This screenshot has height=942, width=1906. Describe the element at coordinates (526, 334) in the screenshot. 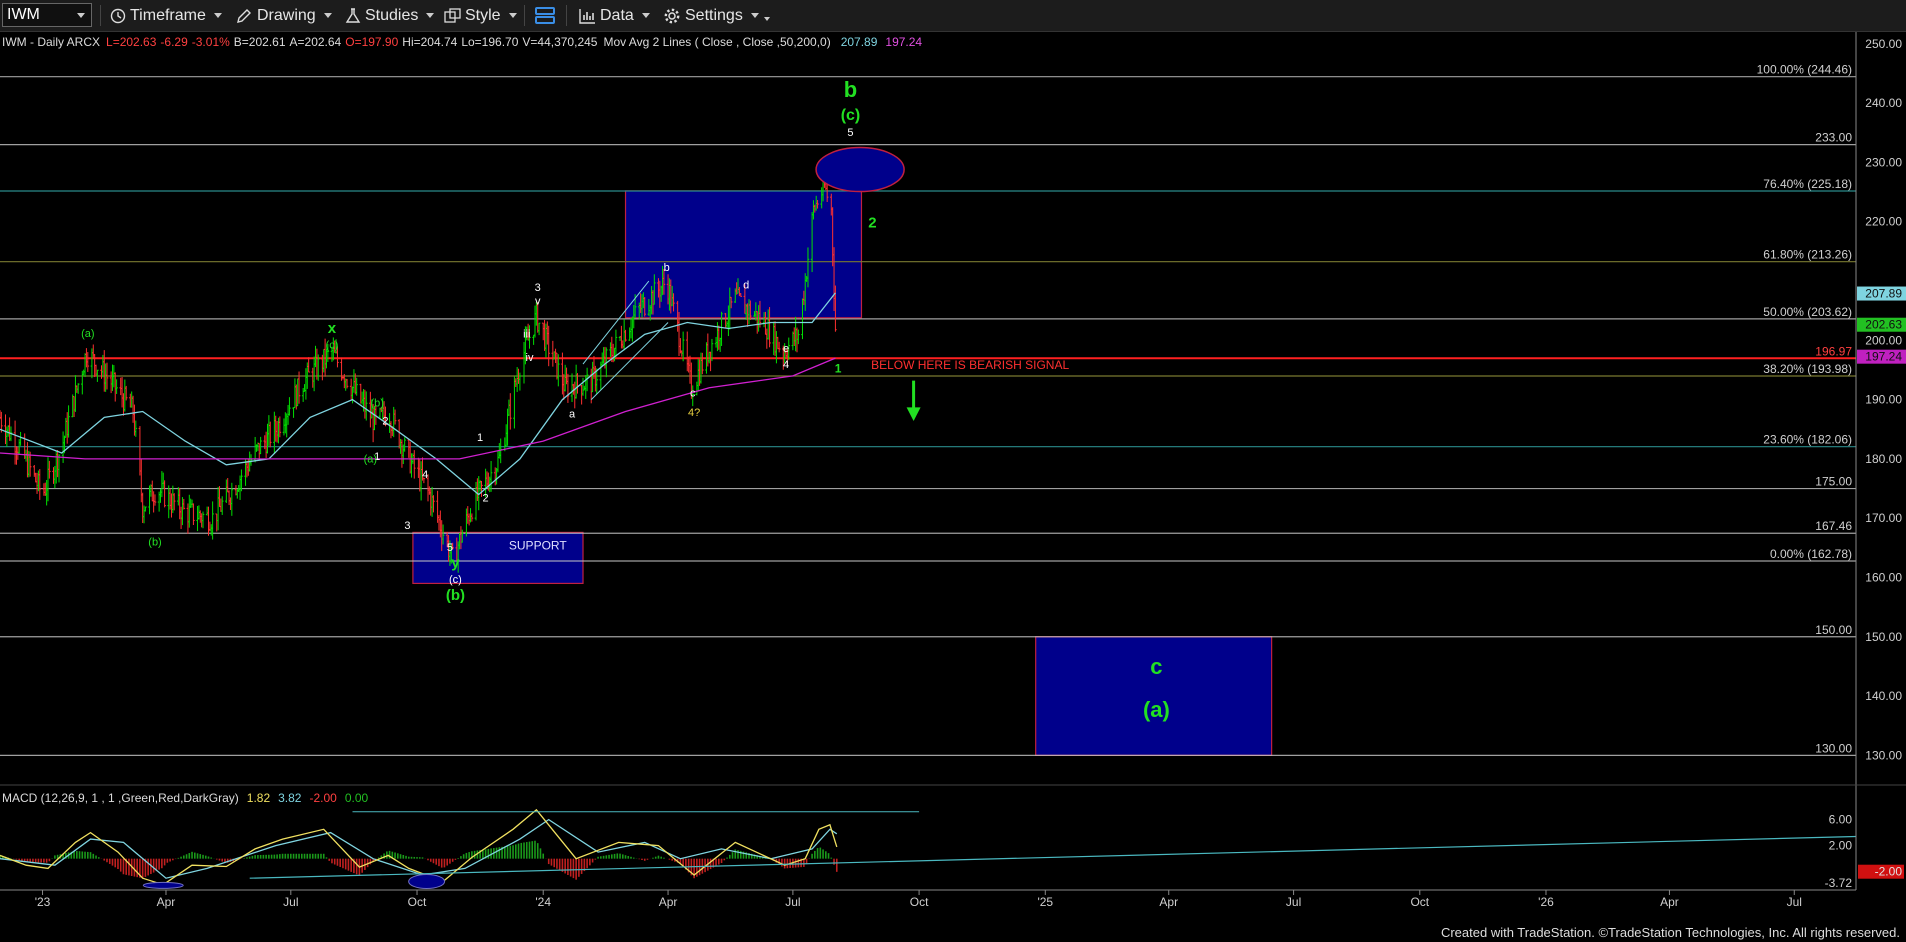

I see `wave-label: iii` at that location.